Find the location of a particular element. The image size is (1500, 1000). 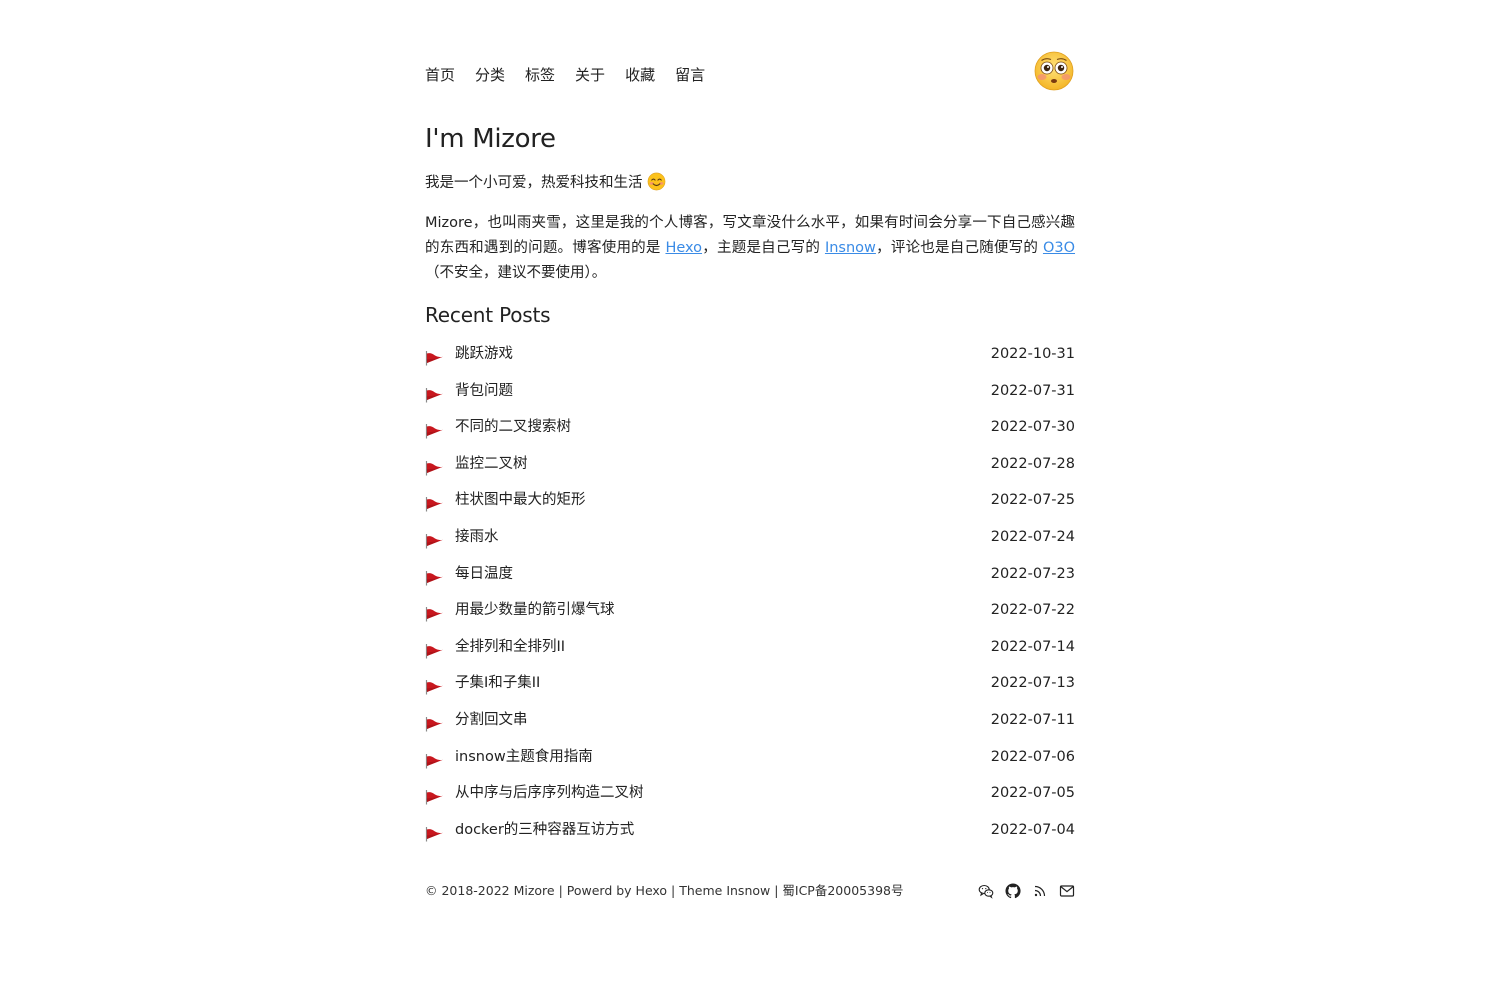

post-title: 柱状图中最大的矩形 is located at coordinates (520, 500).